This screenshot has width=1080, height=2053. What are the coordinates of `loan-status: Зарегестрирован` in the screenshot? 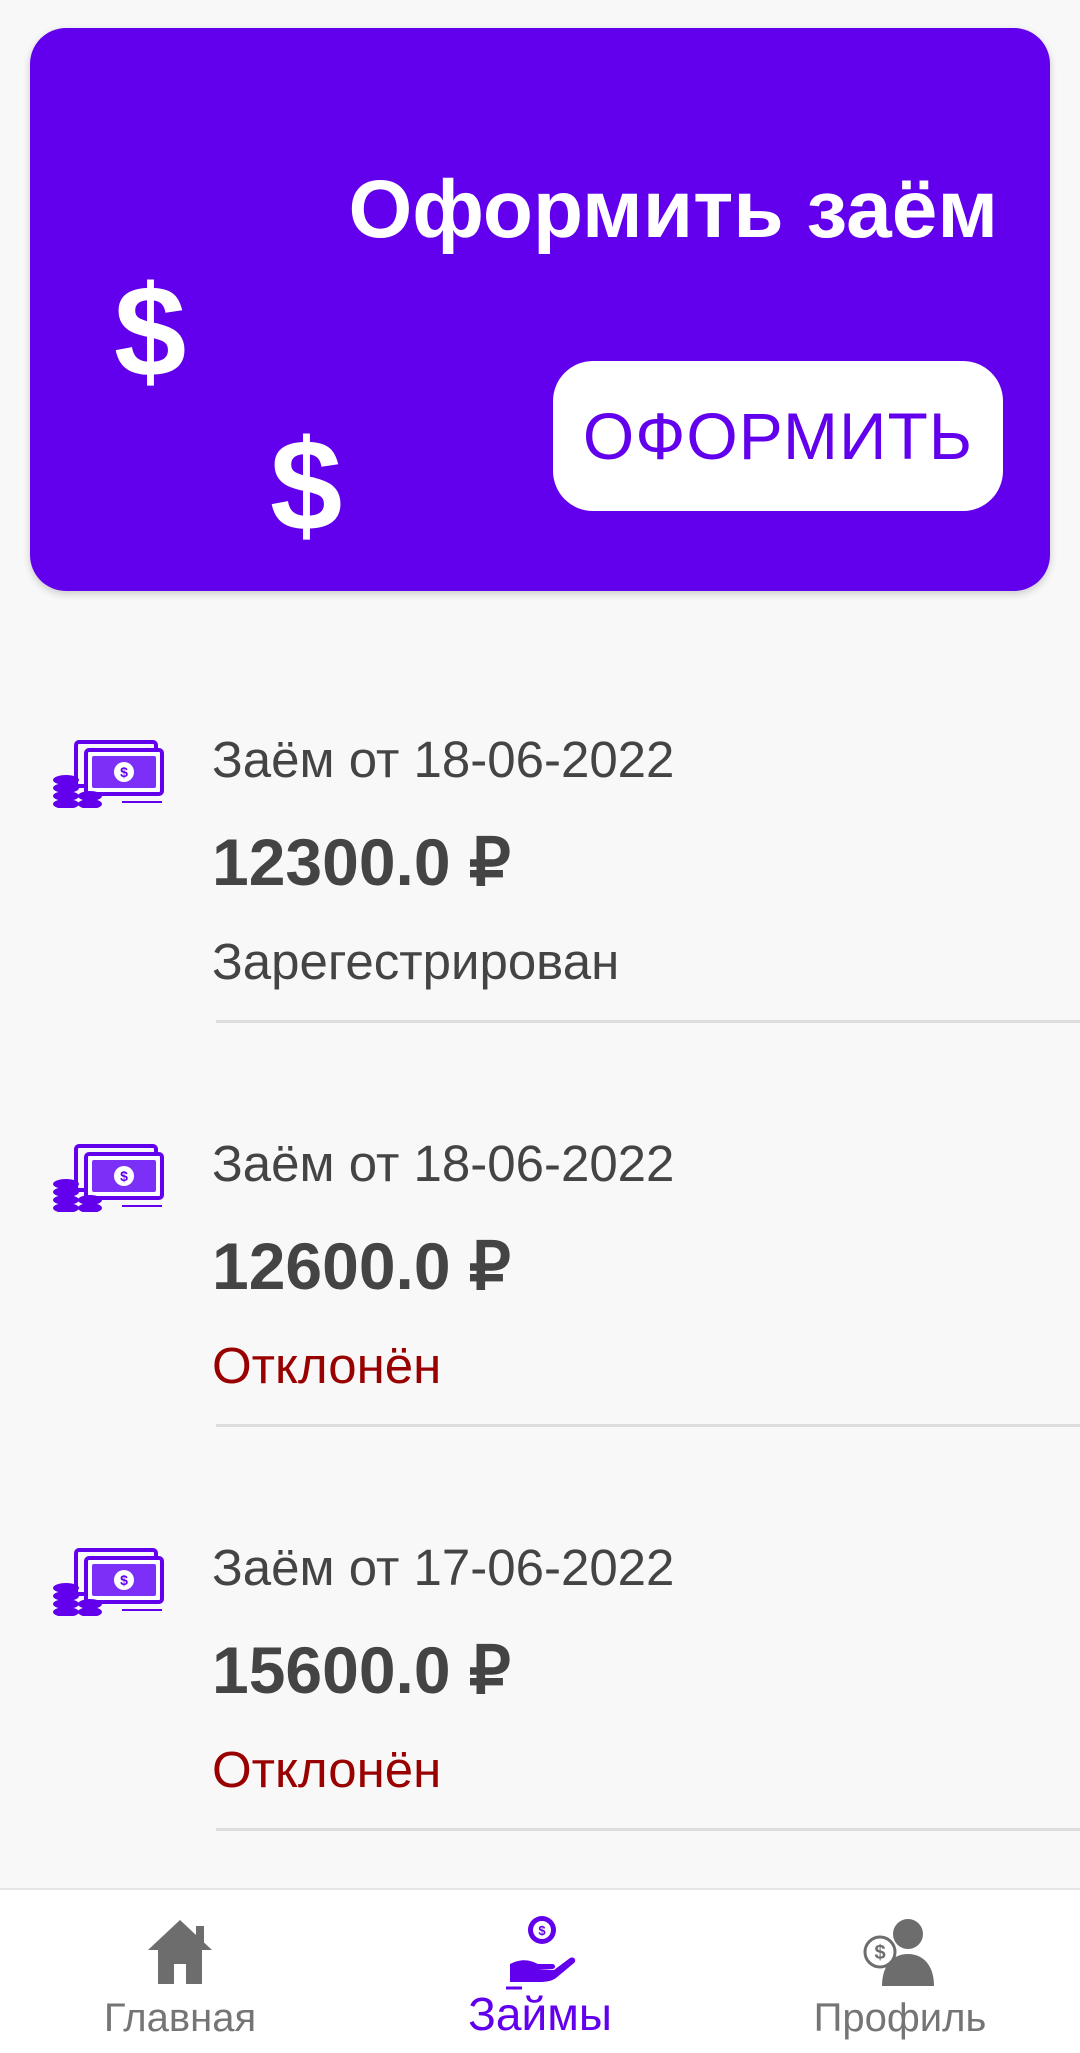 It's located at (416, 961).